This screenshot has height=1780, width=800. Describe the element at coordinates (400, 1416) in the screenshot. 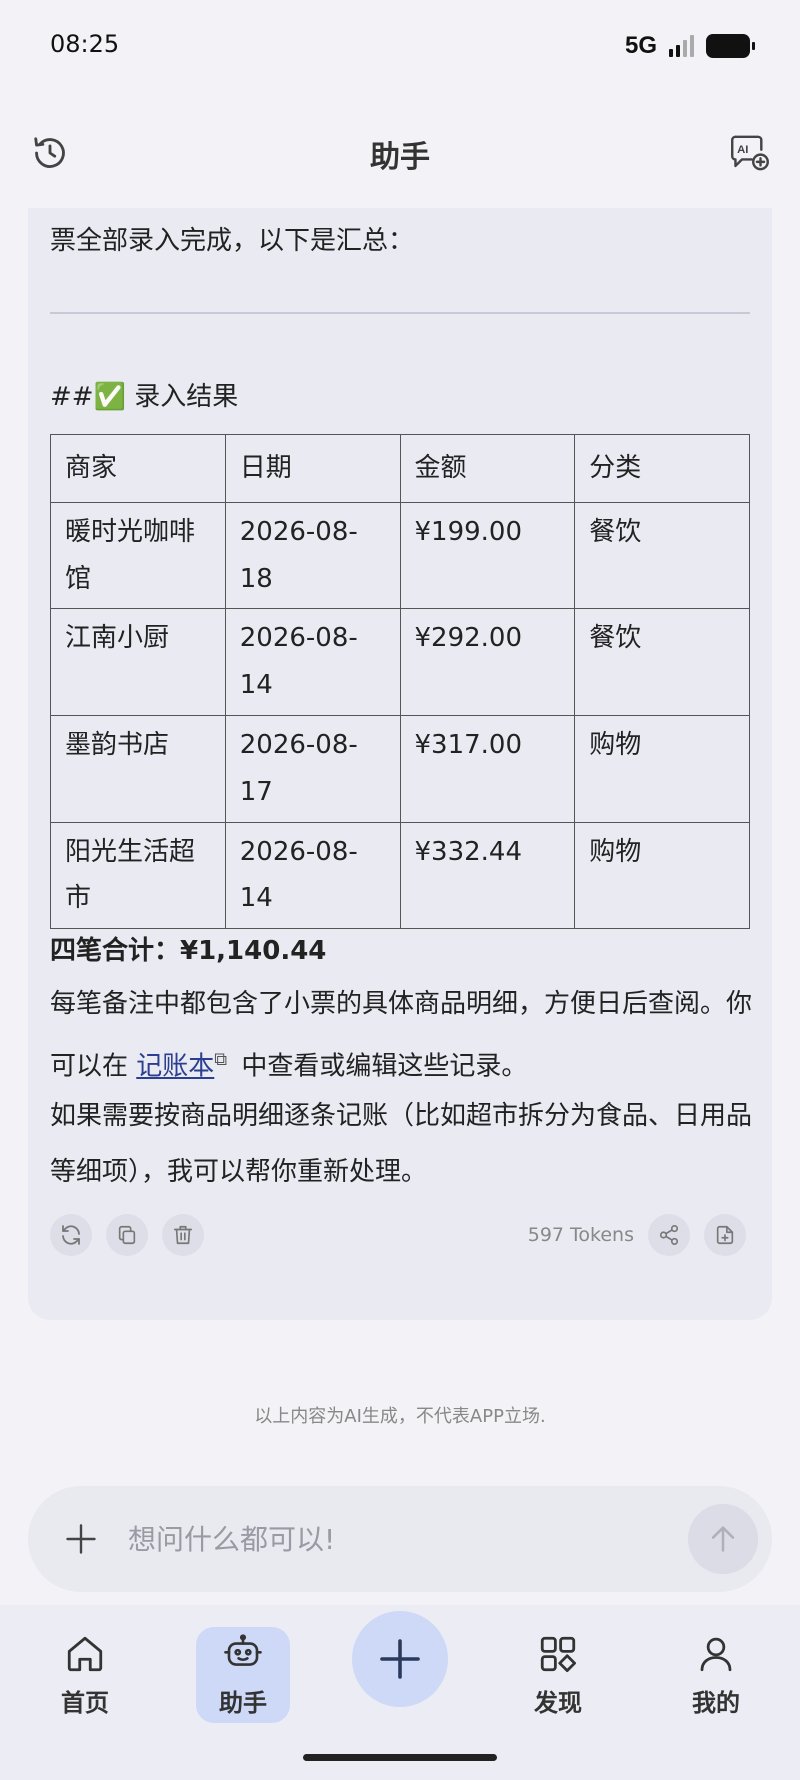

I see `ai-disclaimer: 以上内容为AI生成，不代表APP立场.` at that location.